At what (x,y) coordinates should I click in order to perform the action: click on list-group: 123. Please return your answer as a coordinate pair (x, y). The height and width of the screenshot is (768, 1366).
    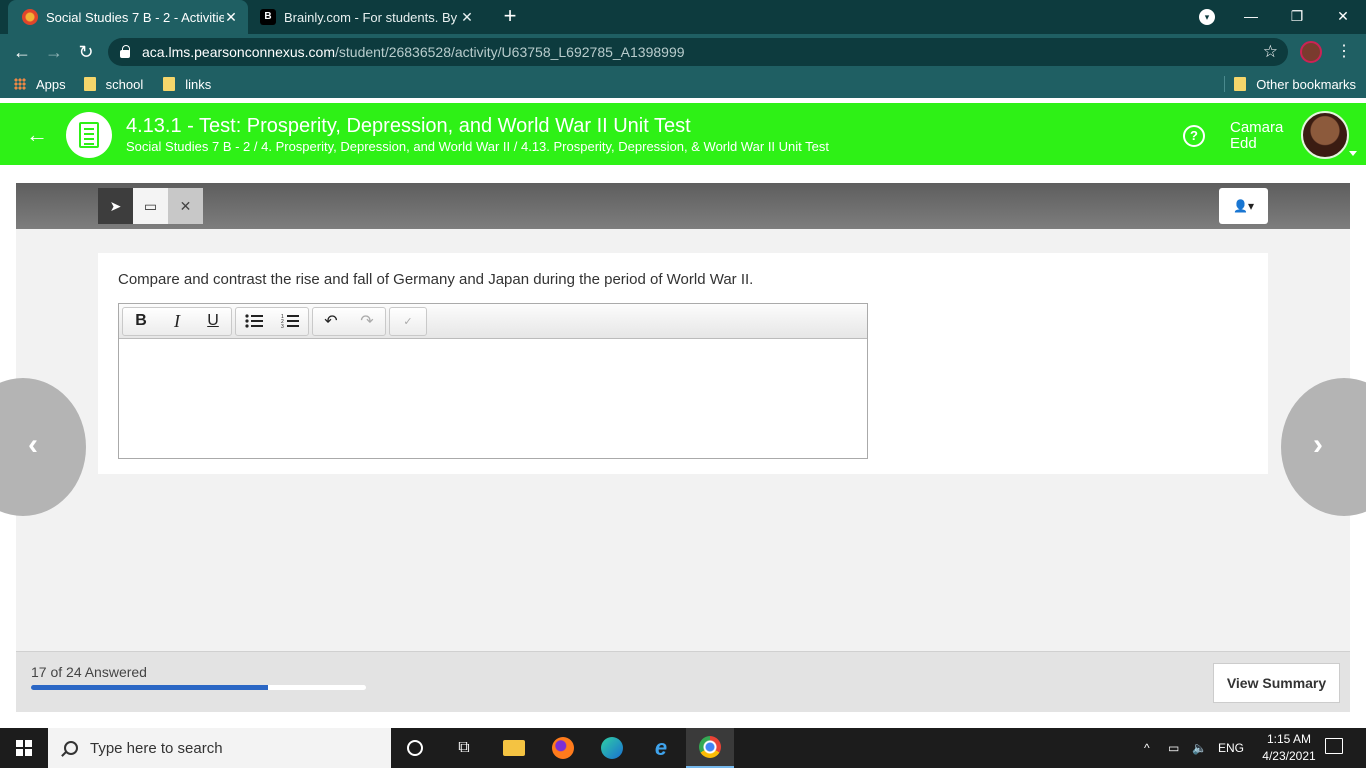
    Looking at the image, I should click on (272, 321).